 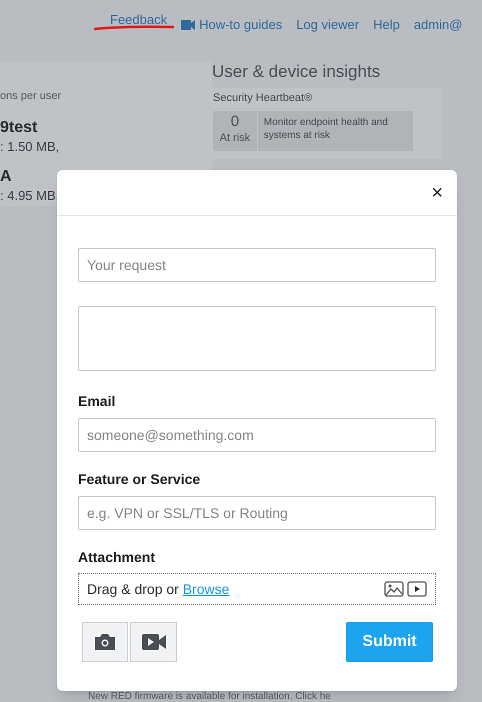 What do you see at coordinates (31, 96) in the screenshot?
I see `caption-text: ons per user` at bounding box center [31, 96].